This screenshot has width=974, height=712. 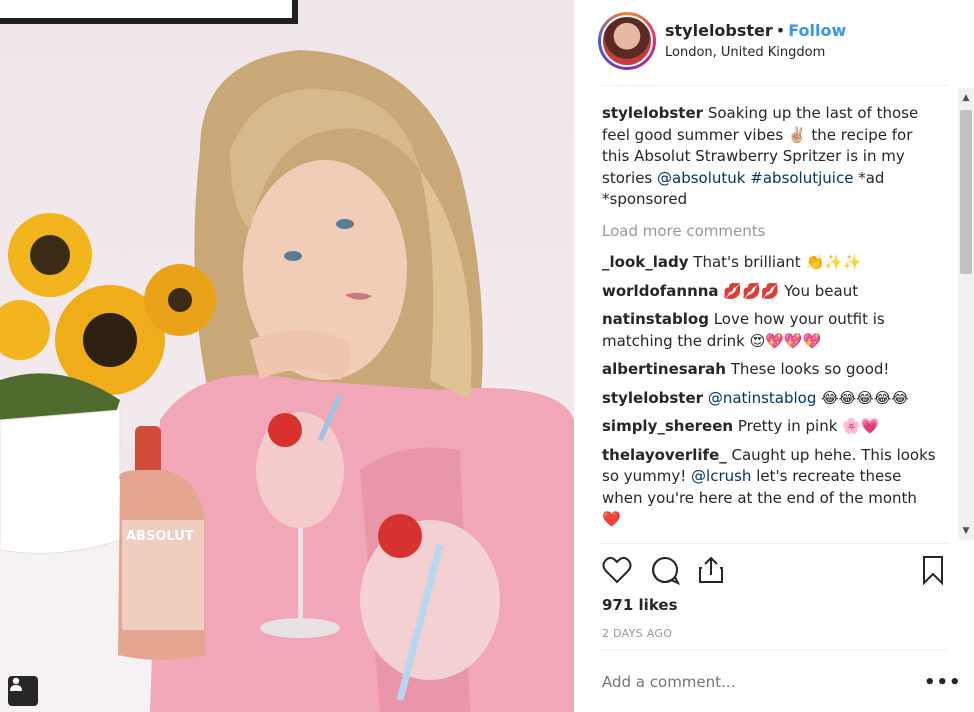 I want to click on header-title-line: stylelobster • Follow, so click(x=755, y=30).